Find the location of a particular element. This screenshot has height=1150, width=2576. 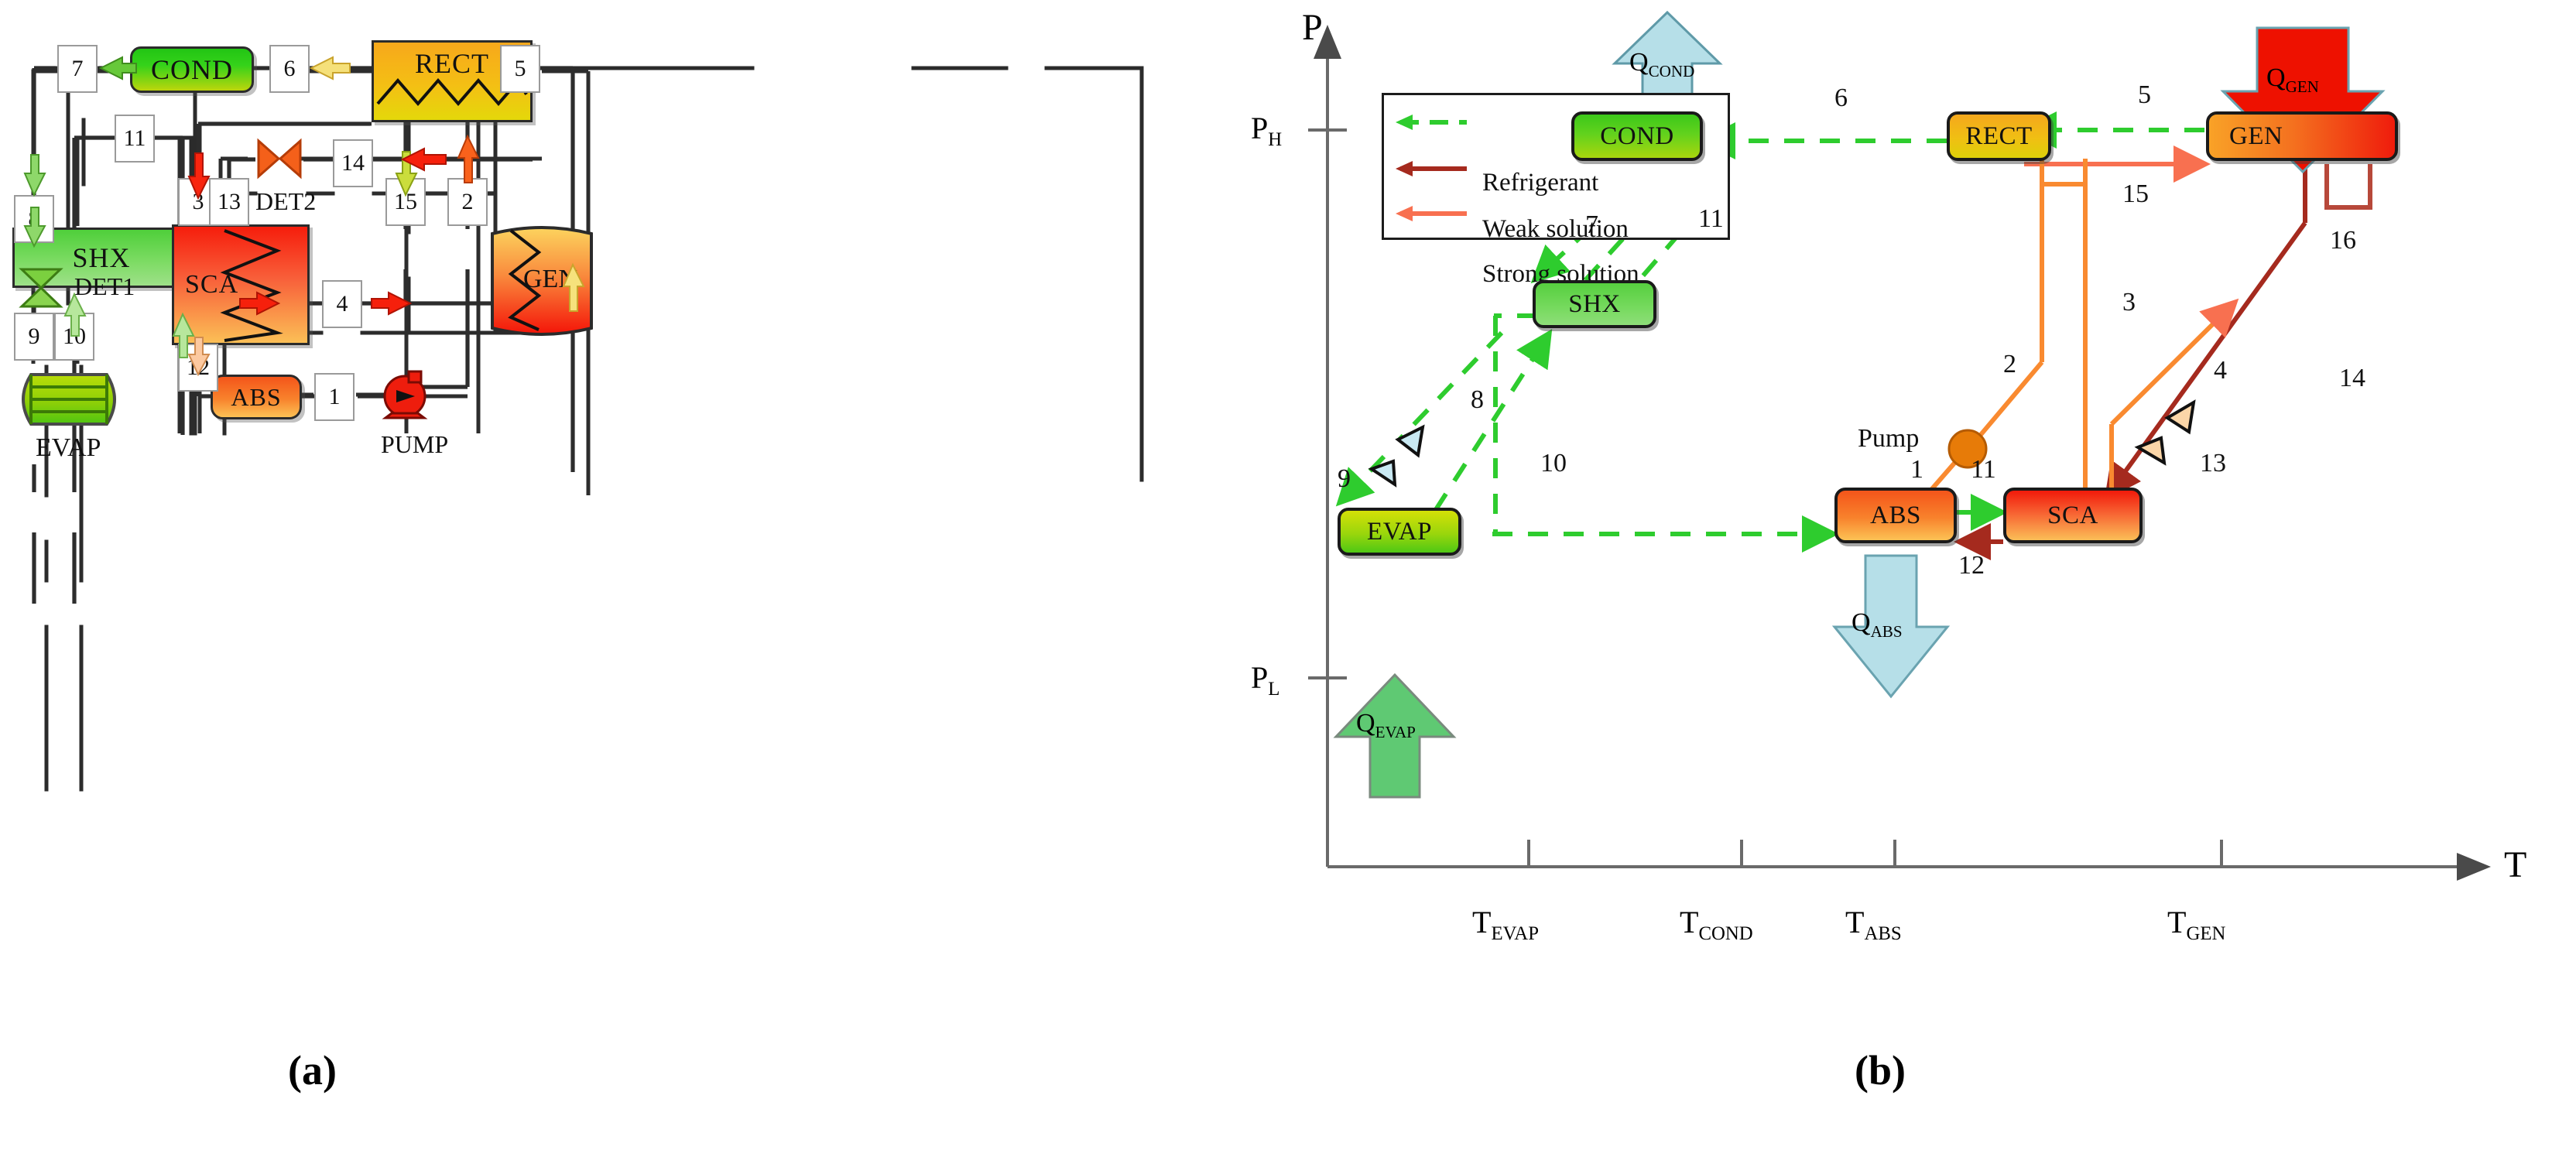

node-sca-b: SCA is located at coordinates (2073, 515).